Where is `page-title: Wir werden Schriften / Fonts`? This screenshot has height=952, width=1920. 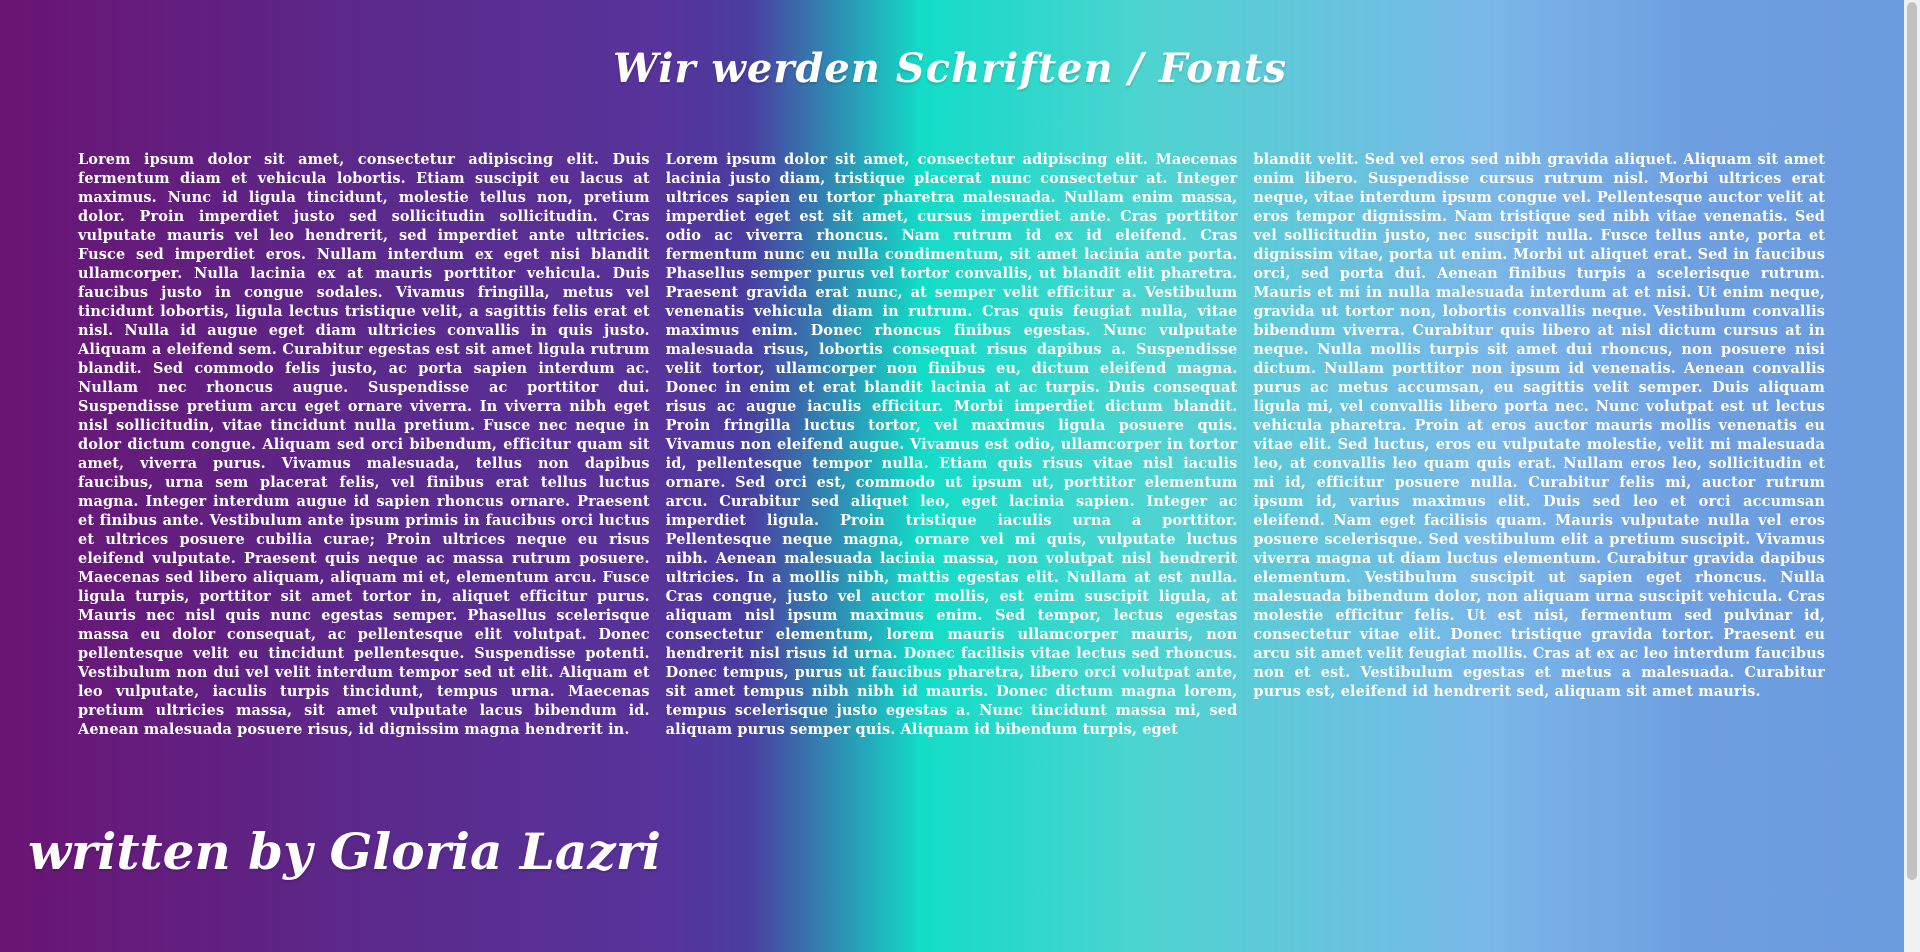 page-title: Wir werden Schriften / Fonts is located at coordinates (950, 68).